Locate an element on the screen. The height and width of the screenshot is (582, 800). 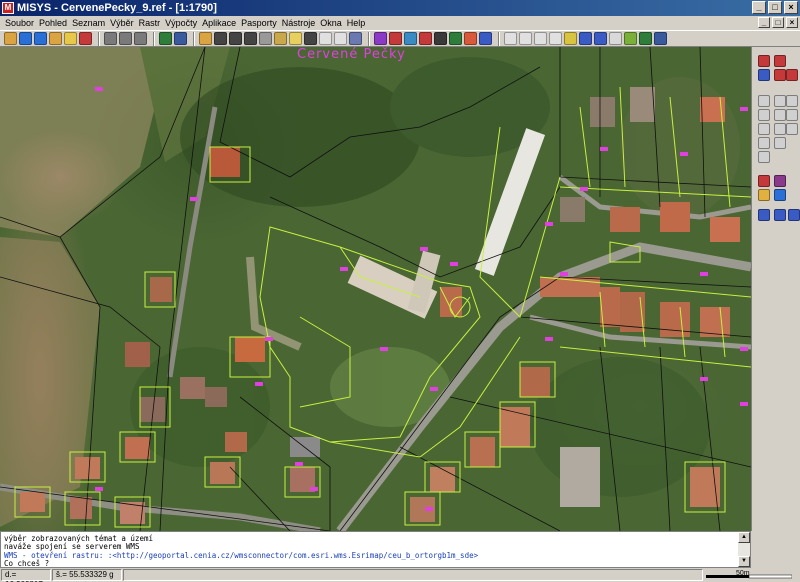
zoom-out-icon is located at coordinates (40, 38).